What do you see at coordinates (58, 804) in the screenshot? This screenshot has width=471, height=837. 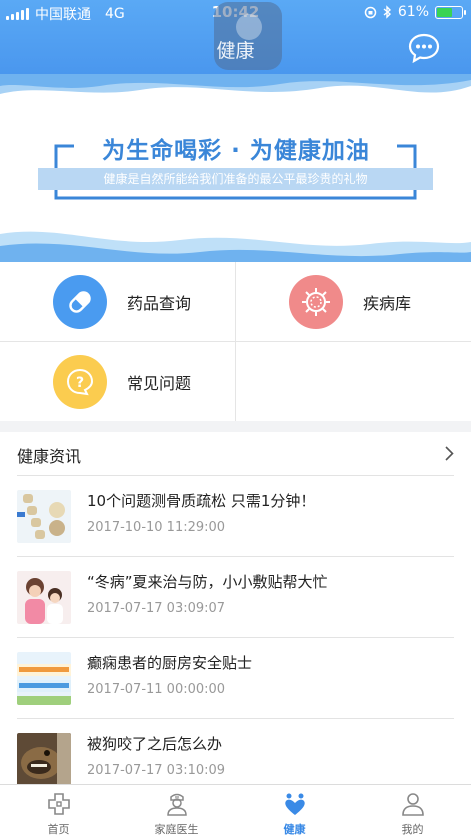 I see `home-cross-icon` at bounding box center [58, 804].